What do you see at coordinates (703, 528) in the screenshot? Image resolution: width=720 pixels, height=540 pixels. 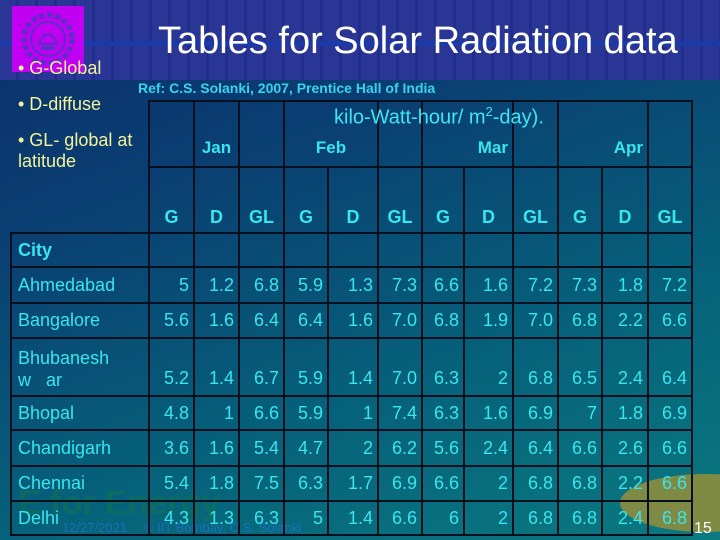 I see `page-number: 15` at bounding box center [703, 528].